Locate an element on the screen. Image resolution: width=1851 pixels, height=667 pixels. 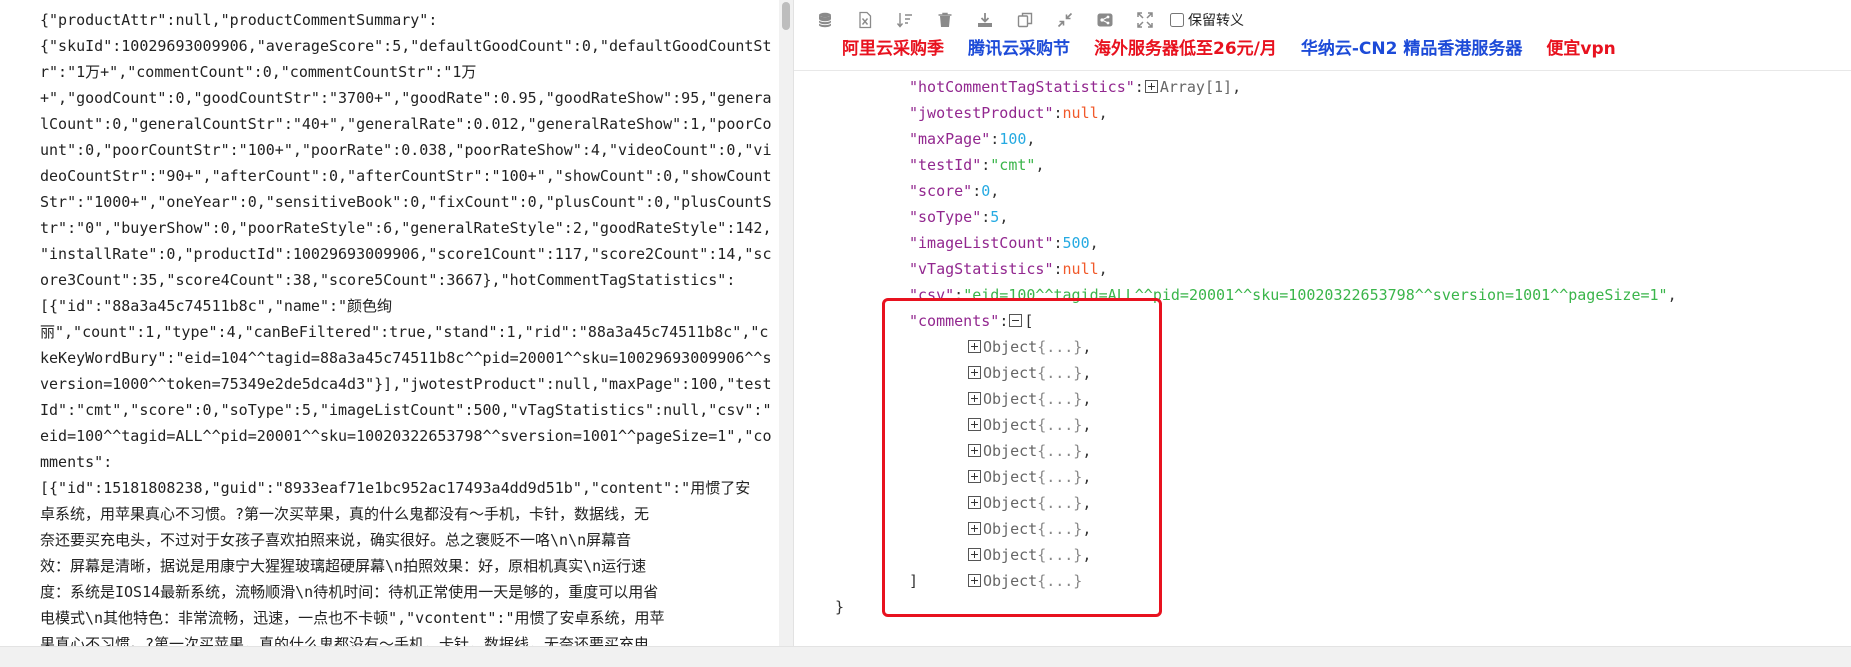
json-value: null is located at coordinates (1080, 269).